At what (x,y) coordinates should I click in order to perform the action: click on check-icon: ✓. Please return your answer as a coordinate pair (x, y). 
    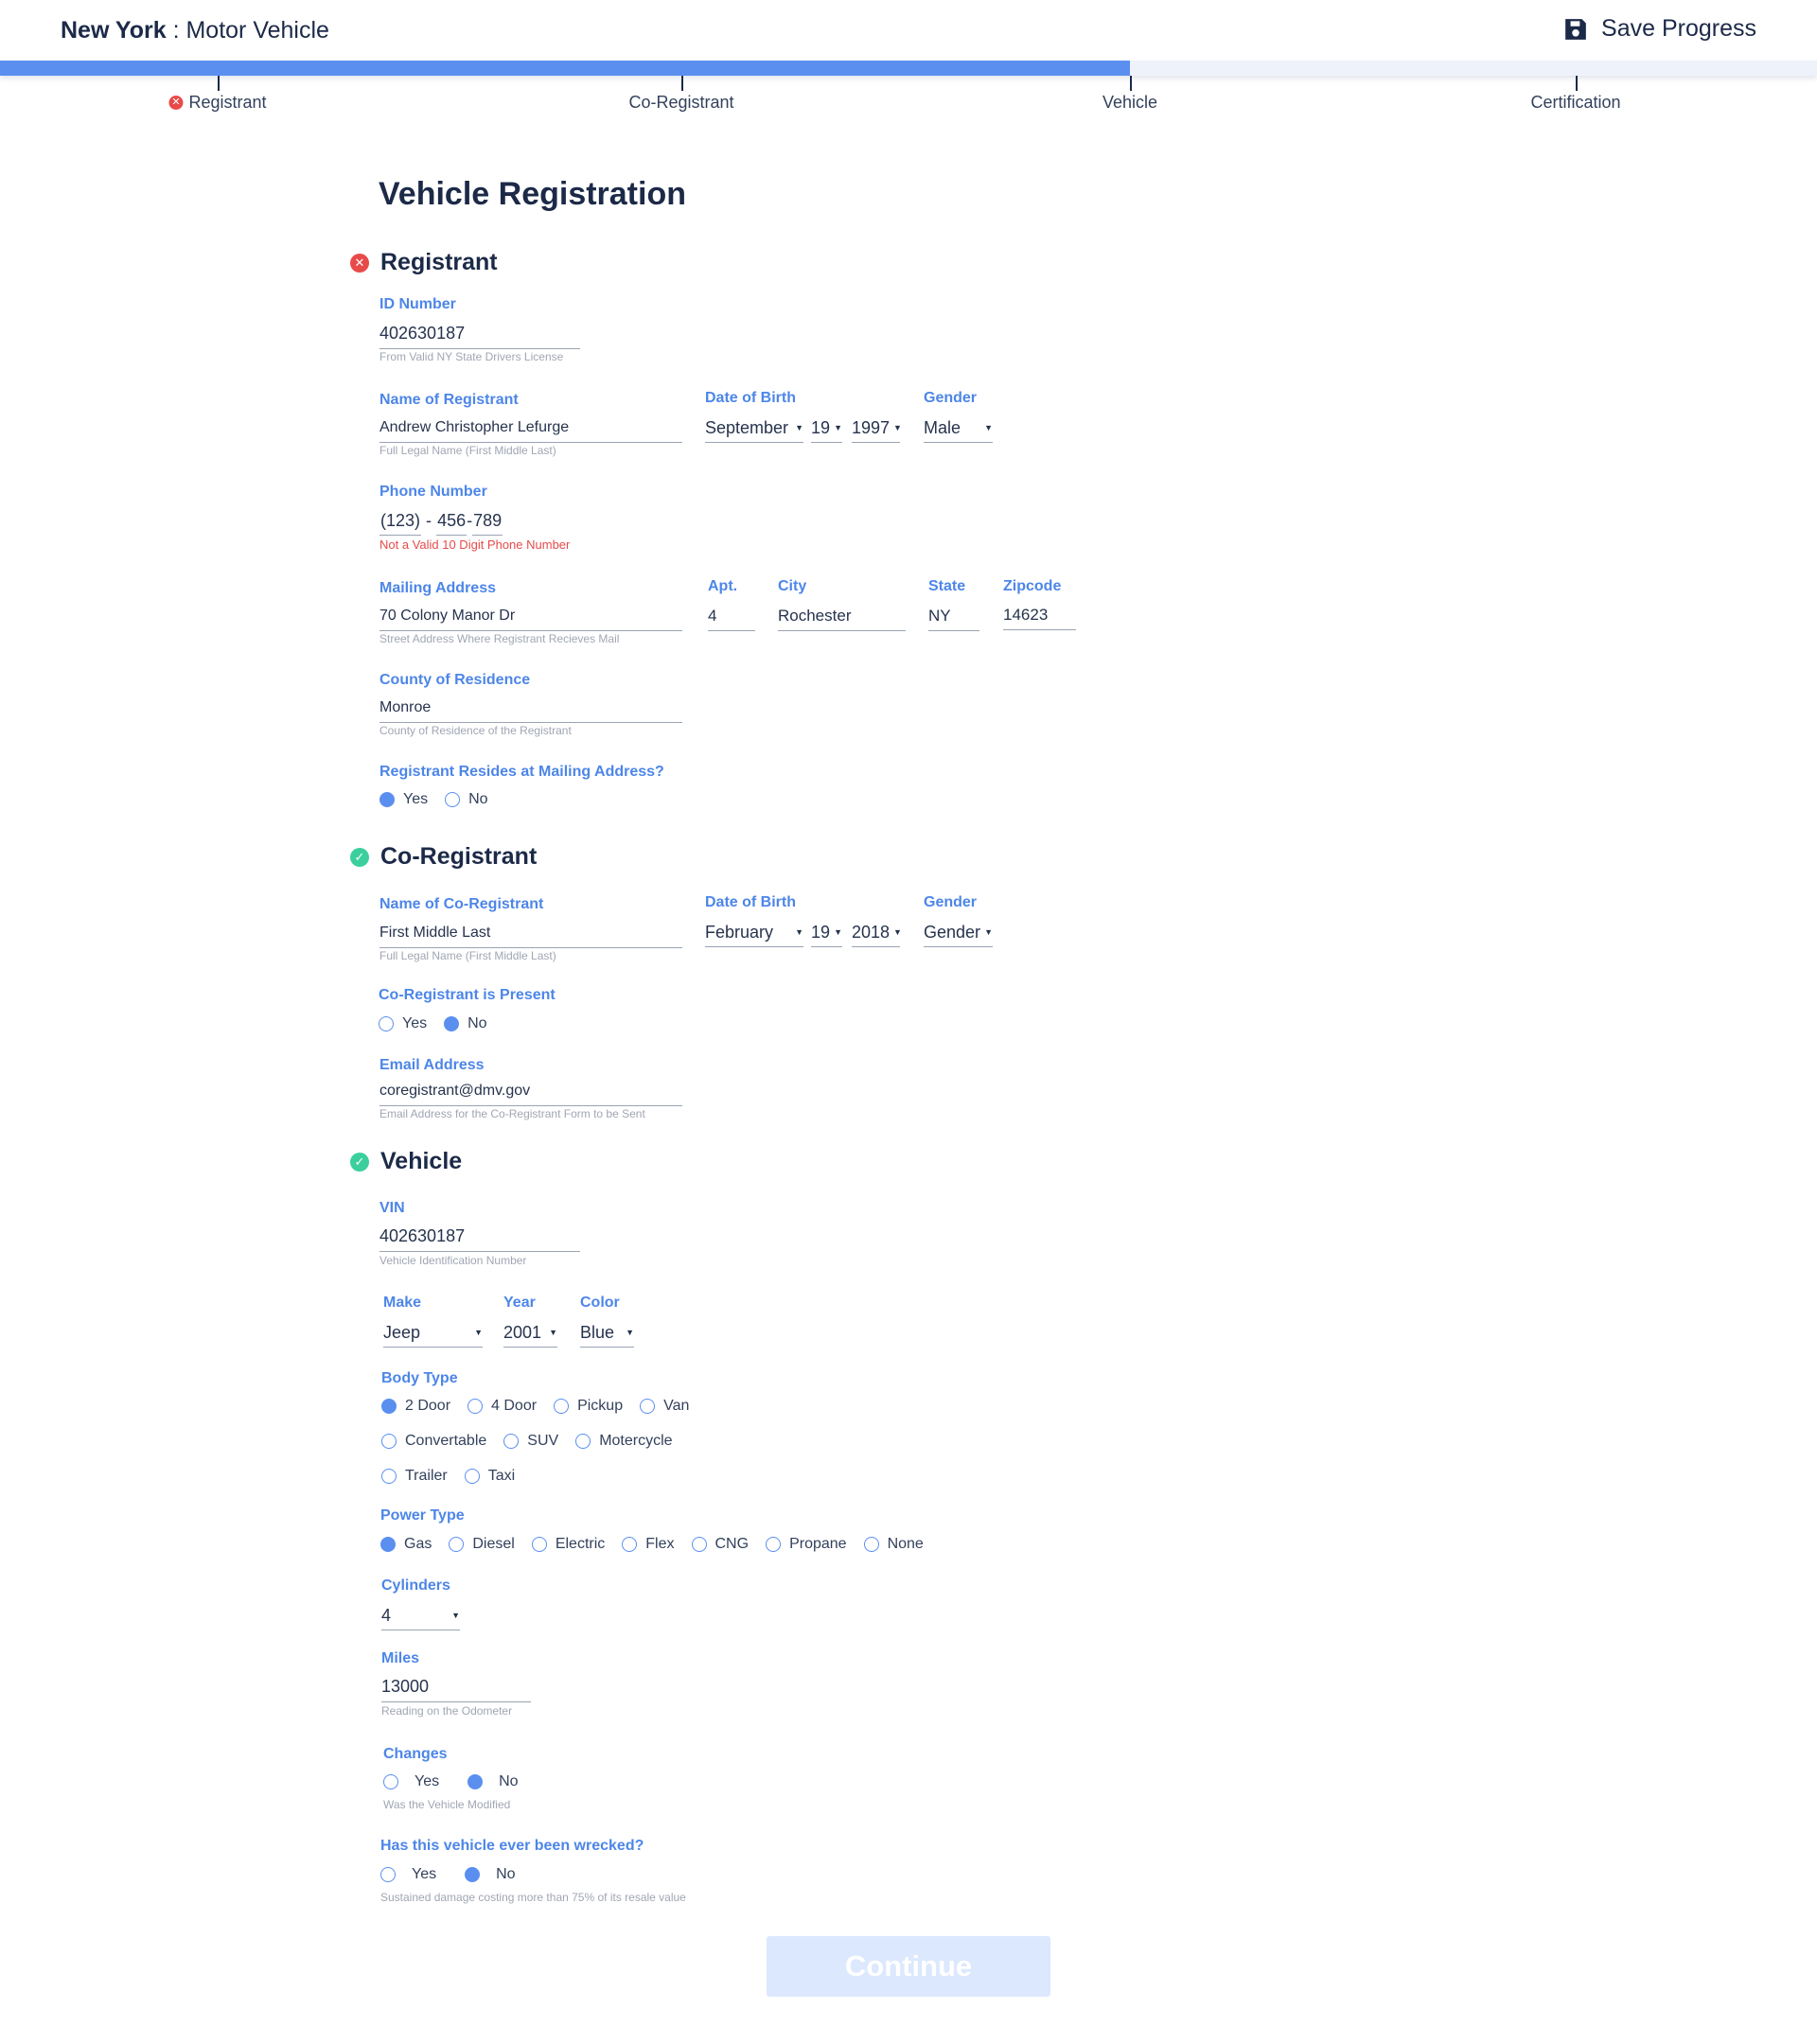
    Looking at the image, I should click on (360, 857).